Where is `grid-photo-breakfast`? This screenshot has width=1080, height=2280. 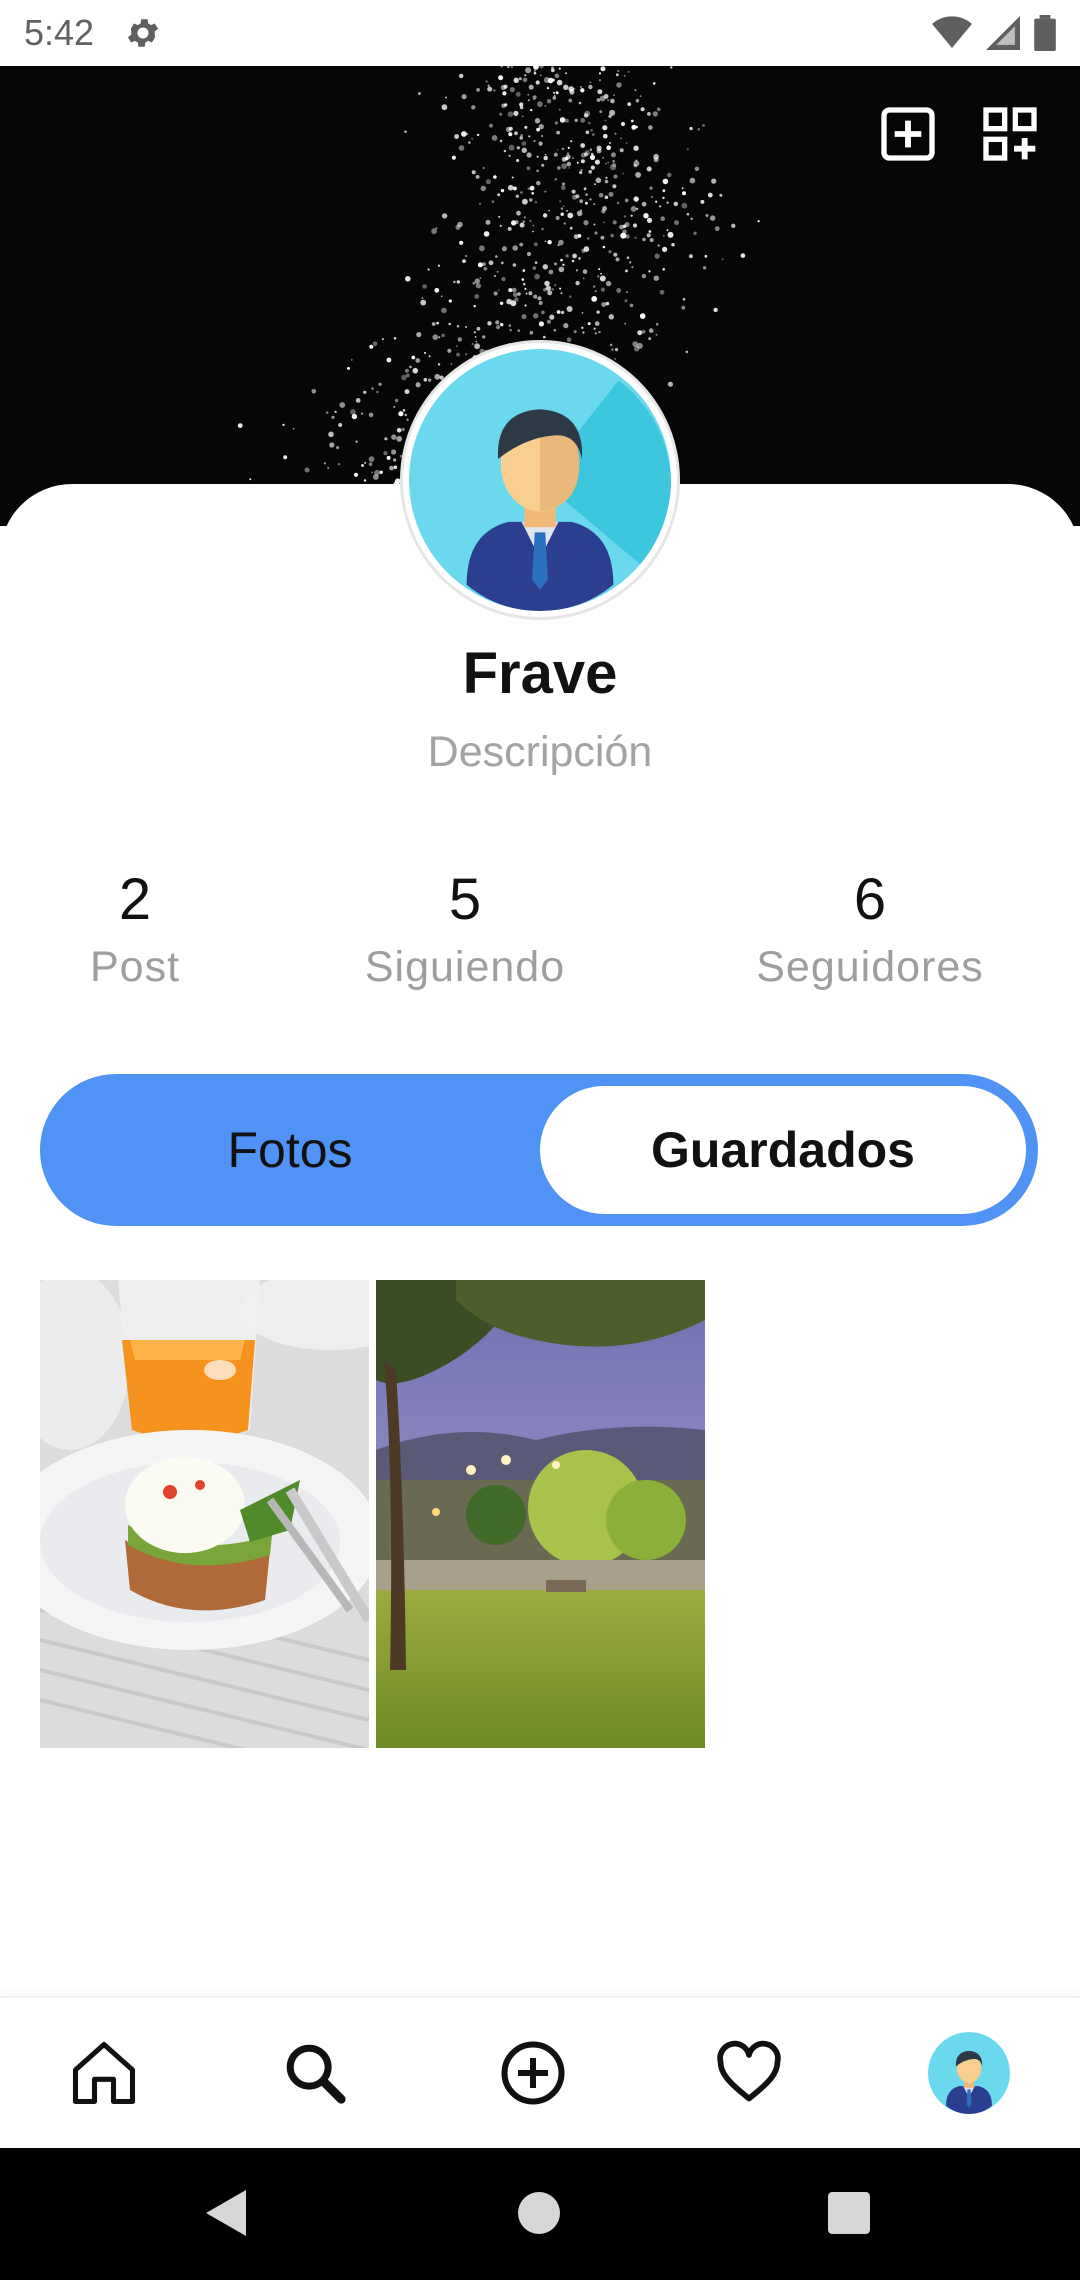
grid-photo-breakfast is located at coordinates (204, 1514).